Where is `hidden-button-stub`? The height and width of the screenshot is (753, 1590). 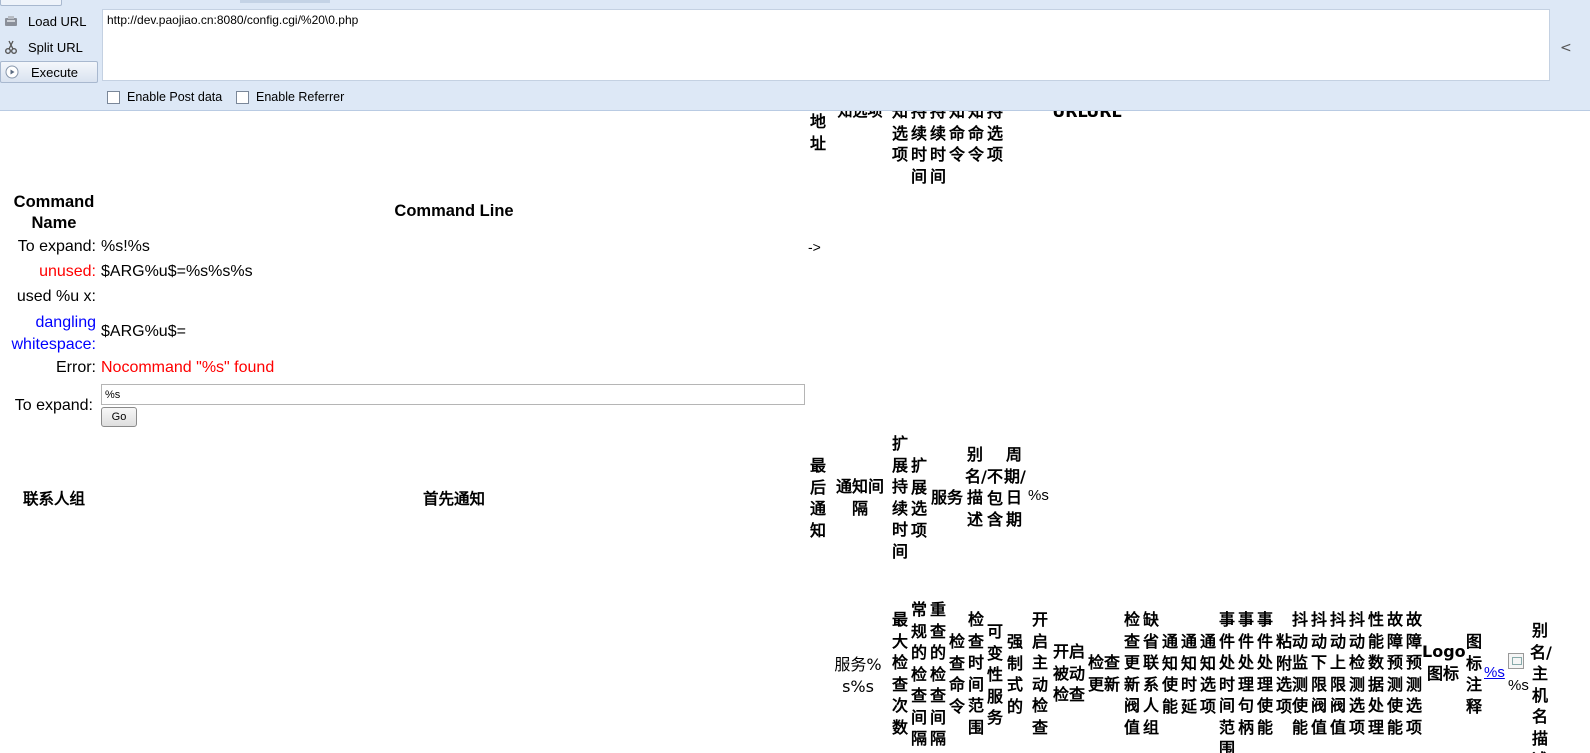 hidden-button-stub is located at coordinates (31, 3).